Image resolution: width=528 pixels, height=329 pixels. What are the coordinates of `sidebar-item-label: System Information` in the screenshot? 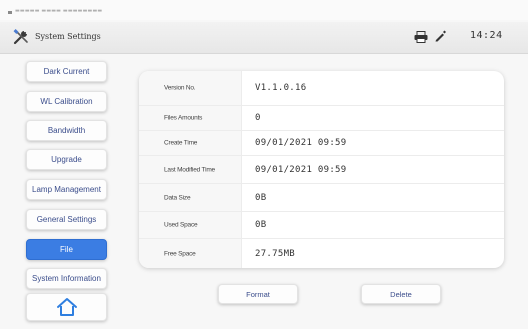 It's located at (66, 278).